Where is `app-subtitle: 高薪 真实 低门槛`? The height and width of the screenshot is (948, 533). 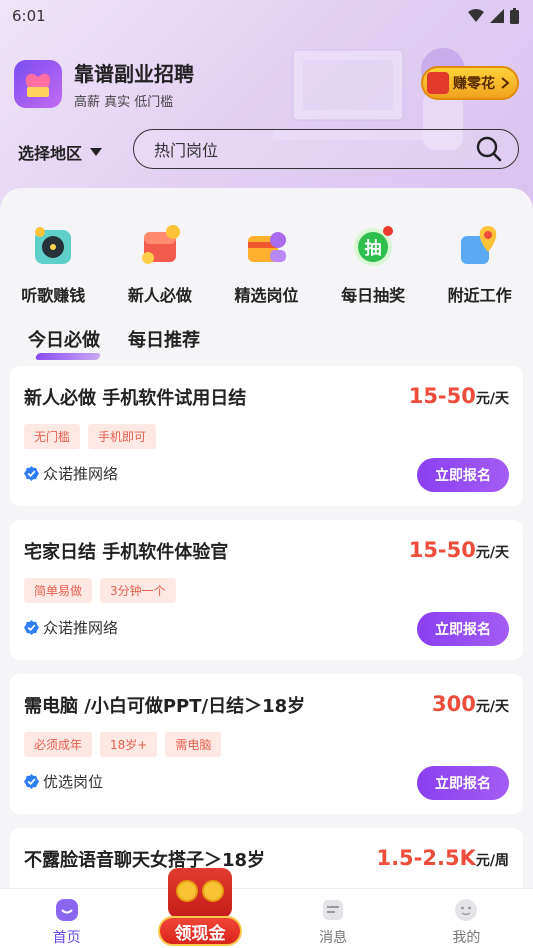
app-subtitle: 高薪 真实 低门槛 is located at coordinates (124, 102).